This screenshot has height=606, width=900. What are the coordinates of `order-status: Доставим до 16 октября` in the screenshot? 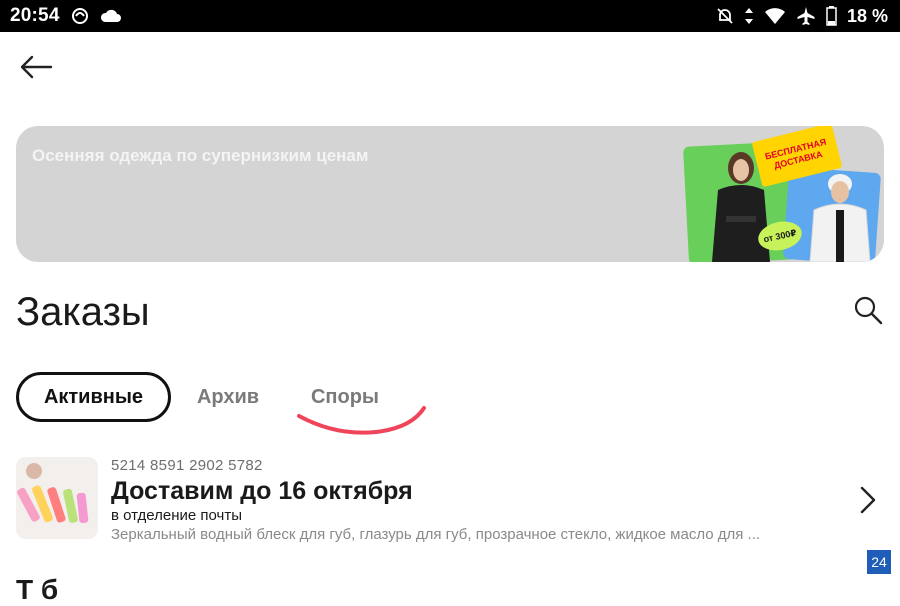 It's located at (262, 491).